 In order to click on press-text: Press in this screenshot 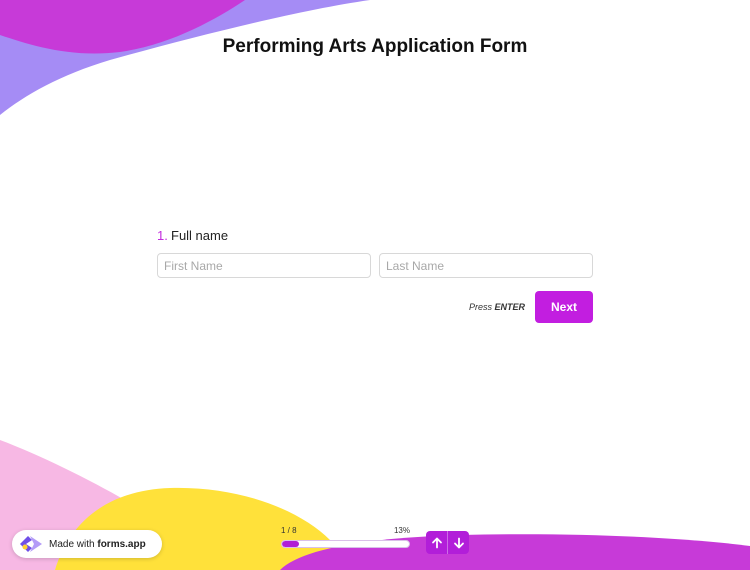, I will do `click(480, 307)`.